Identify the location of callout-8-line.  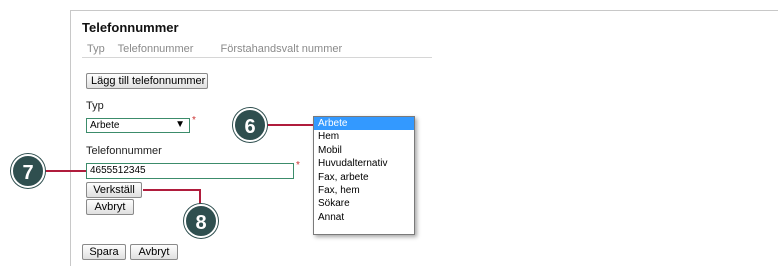
(172, 197).